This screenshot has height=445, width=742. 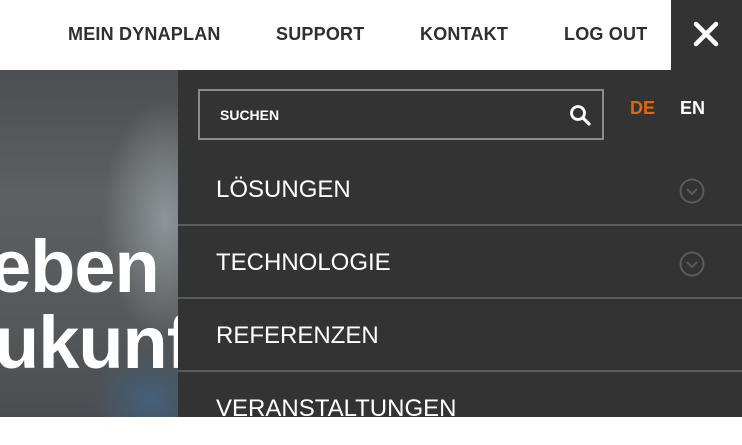 What do you see at coordinates (80, 266) in the screenshot?
I see `hero-headline-line-1: eben` at bounding box center [80, 266].